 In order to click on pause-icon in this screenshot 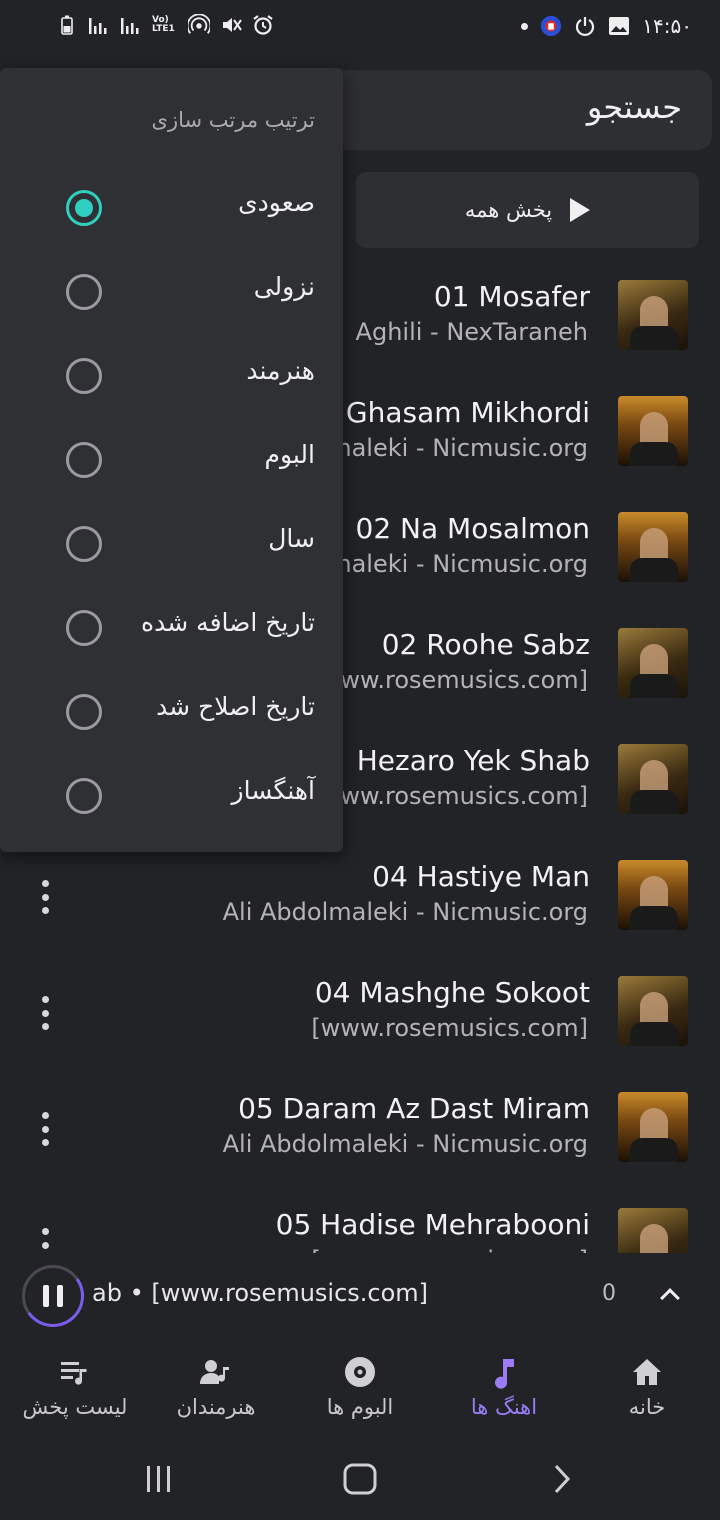, I will do `click(53, 1296)`.